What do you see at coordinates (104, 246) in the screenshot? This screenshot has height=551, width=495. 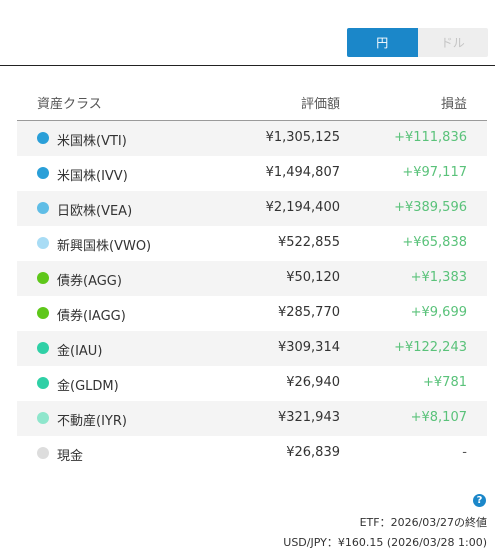 I see `asset-class-name: 新興国株(VWO)` at bounding box center [104, 246].